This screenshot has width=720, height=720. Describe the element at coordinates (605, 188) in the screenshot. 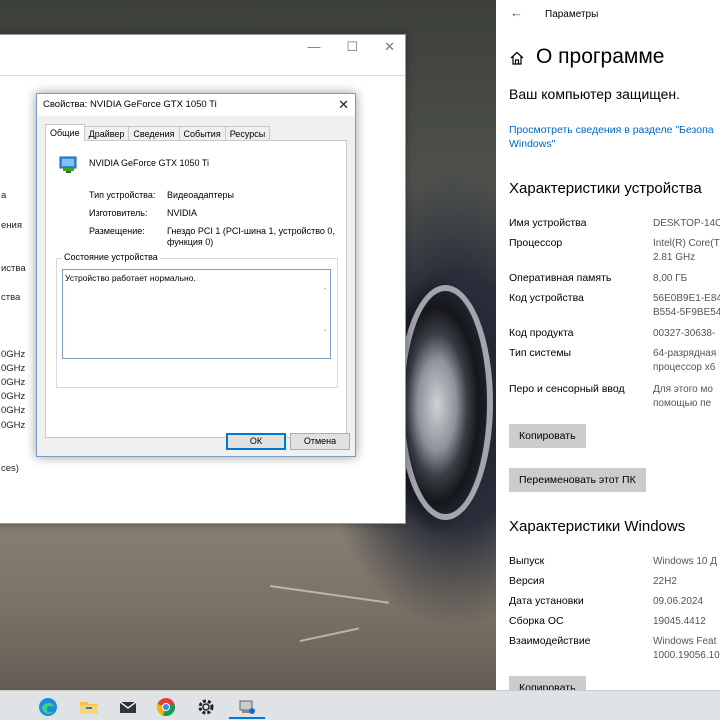

I see `device-specs-heading: Характеристики устройства` at that location.